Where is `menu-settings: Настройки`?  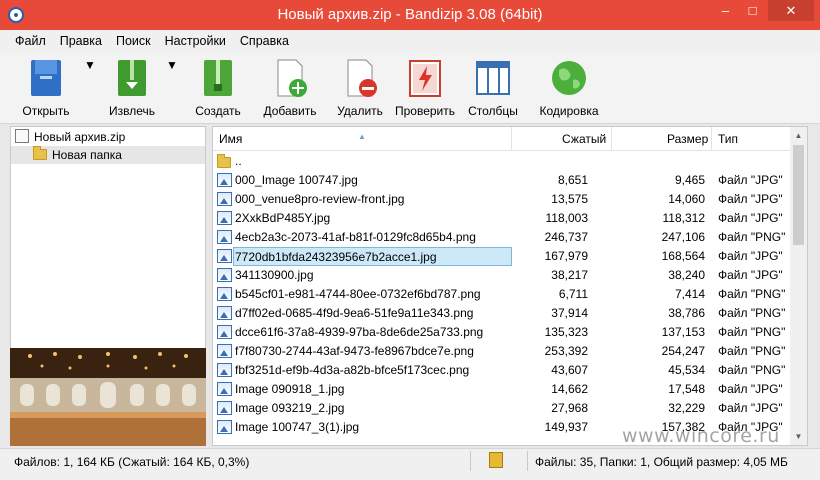 menu-settings: Настройки is located at coordinates (195, 41).